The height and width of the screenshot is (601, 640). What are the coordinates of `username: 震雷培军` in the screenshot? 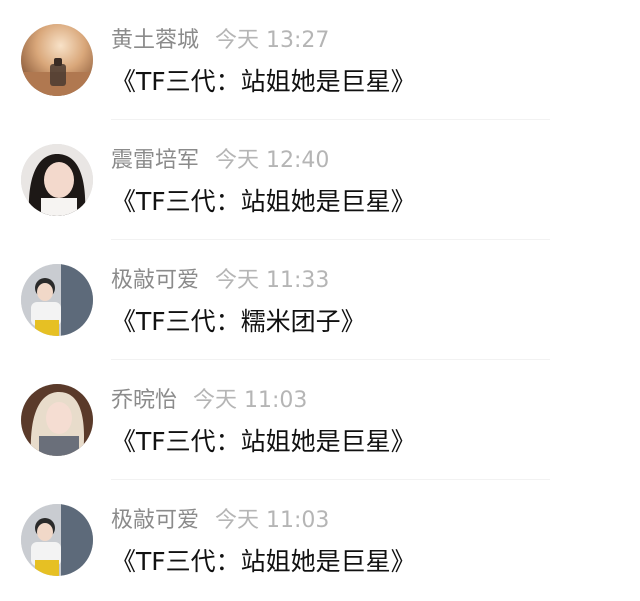 It's located at (155, 160).